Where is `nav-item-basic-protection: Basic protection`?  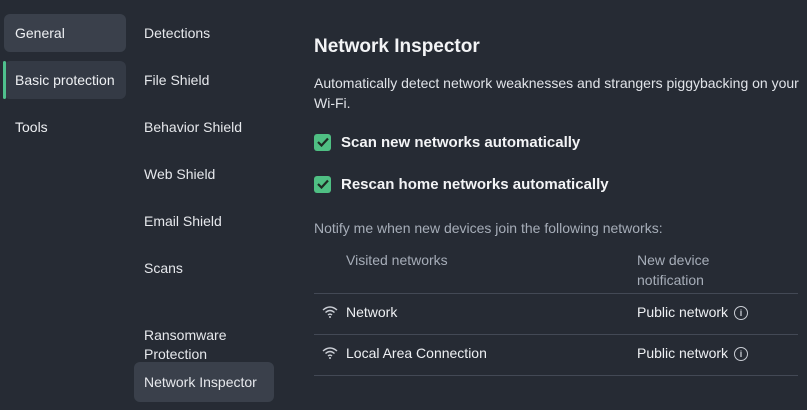
nav-item-basic-protection: Basic protection is located at coordinates (64, 80).